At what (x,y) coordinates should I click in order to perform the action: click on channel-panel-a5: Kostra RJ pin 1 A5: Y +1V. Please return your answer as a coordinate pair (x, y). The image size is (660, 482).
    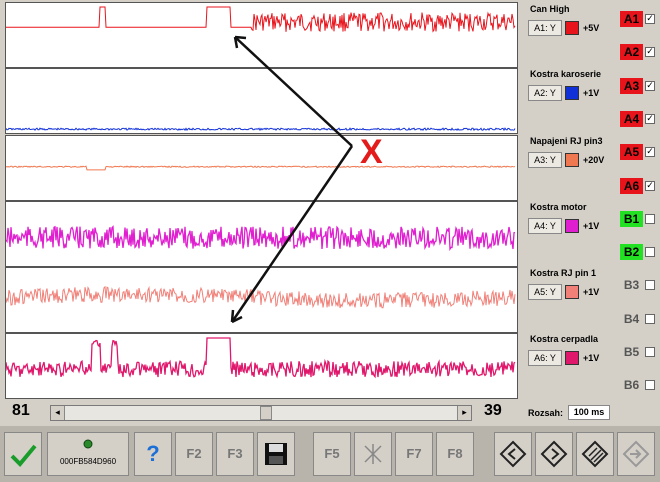
    Looking at the image, I should click on (571, 291).